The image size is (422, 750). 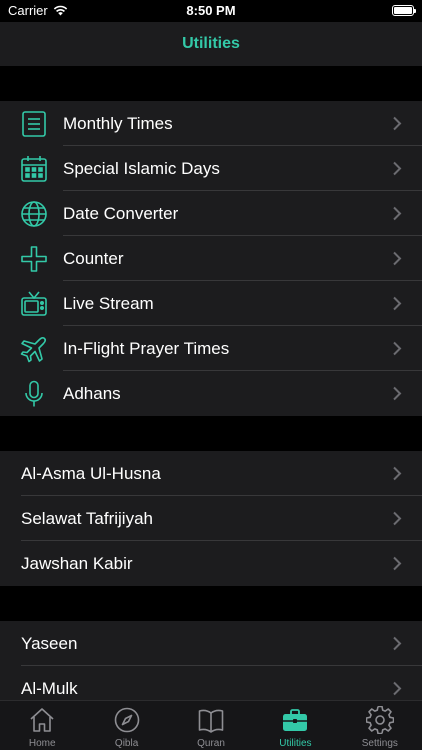 What do you see at coordinates (92, 393) in the screenshot?
I see `row-label: Adhans` at bounding box center [92, 393].